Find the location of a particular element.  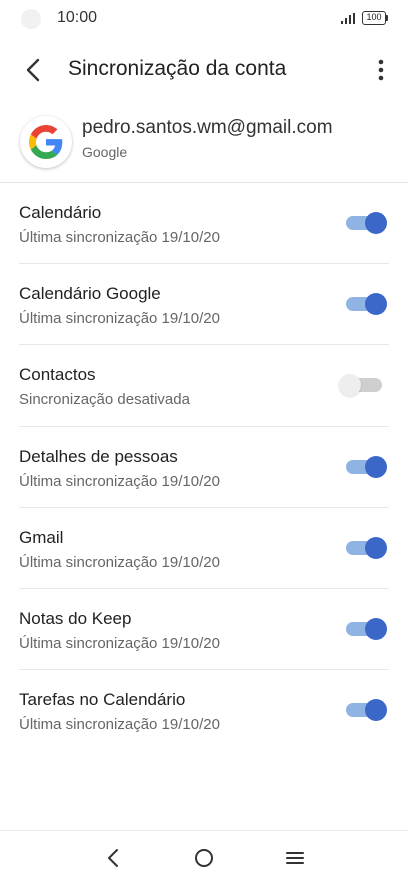

google-logo-icon is located at coordinates (46, 142).